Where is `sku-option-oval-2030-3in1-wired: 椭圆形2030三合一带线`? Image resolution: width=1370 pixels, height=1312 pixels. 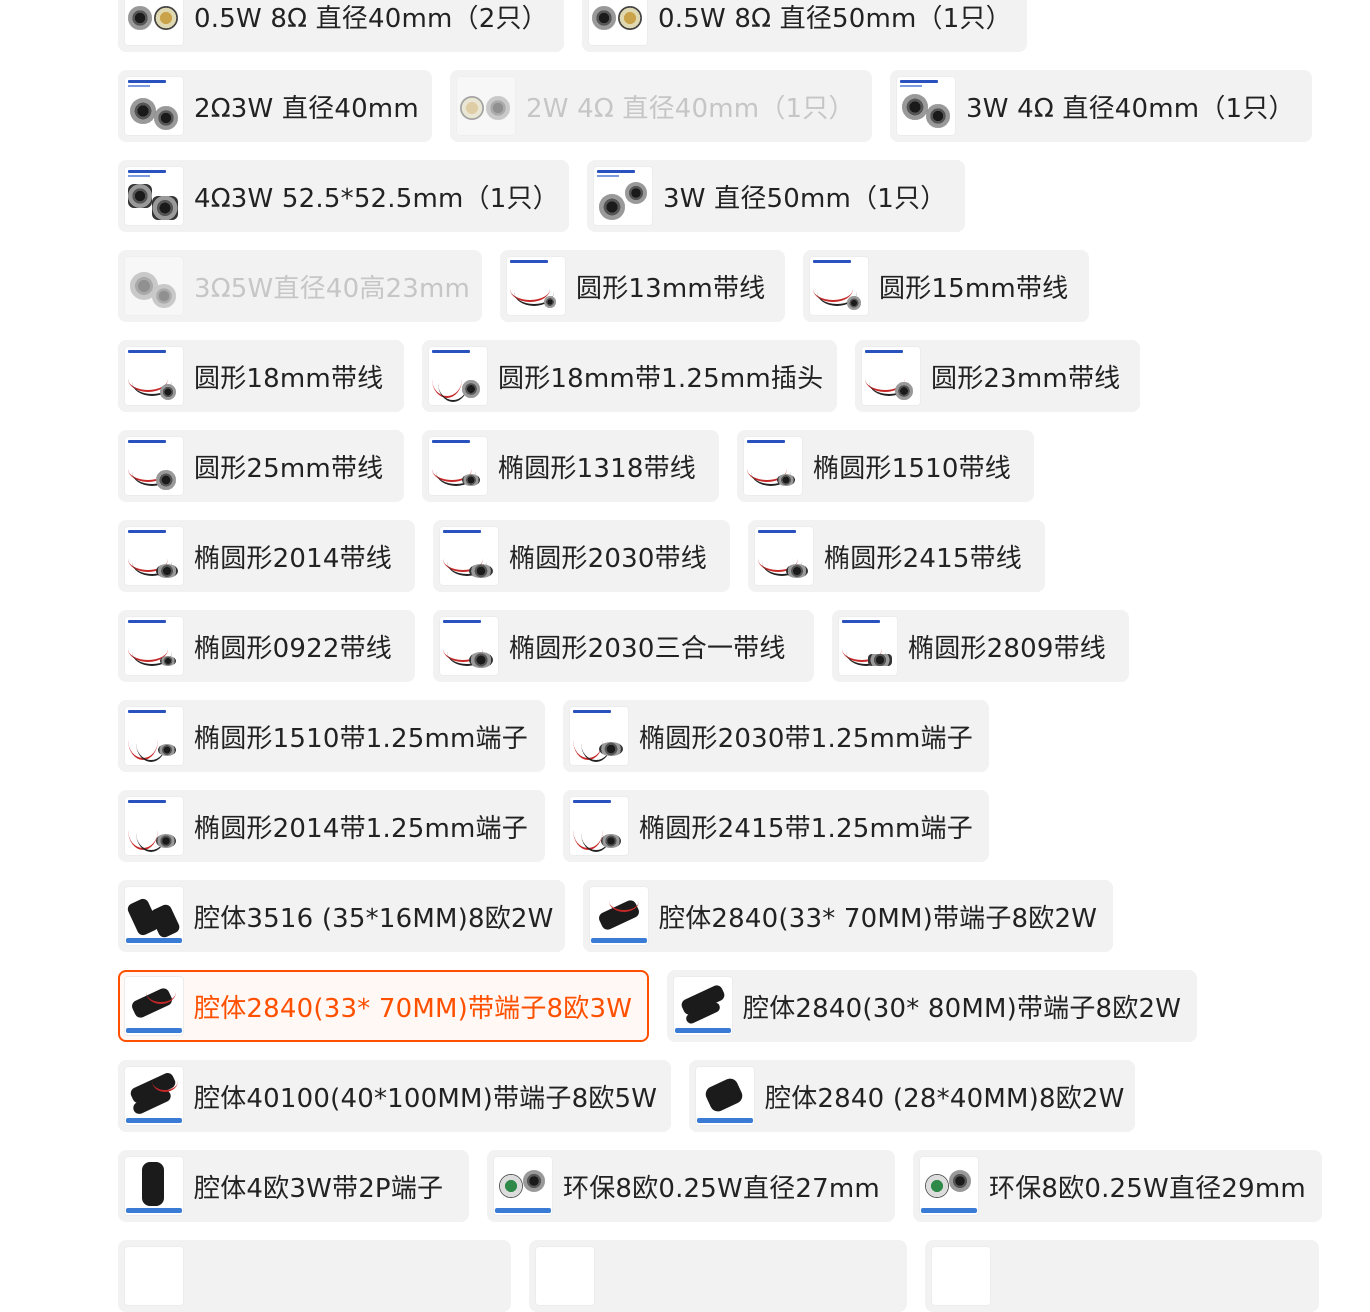 sku-option-oval-2030-3in1-wired: 椭圆形2030三合一带线 is located at coordinates (623, 646).